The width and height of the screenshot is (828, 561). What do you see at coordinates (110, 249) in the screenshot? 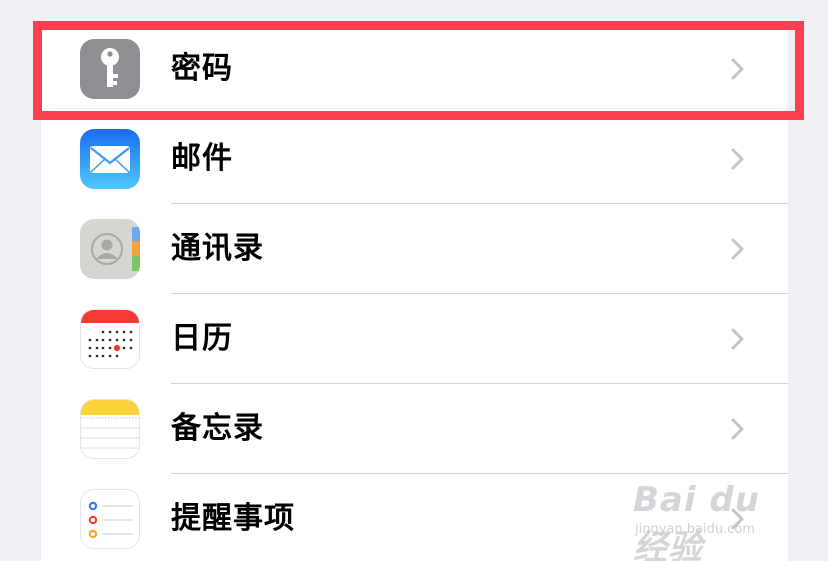
I see `contacts-icon` at bounding box center [110, 249].